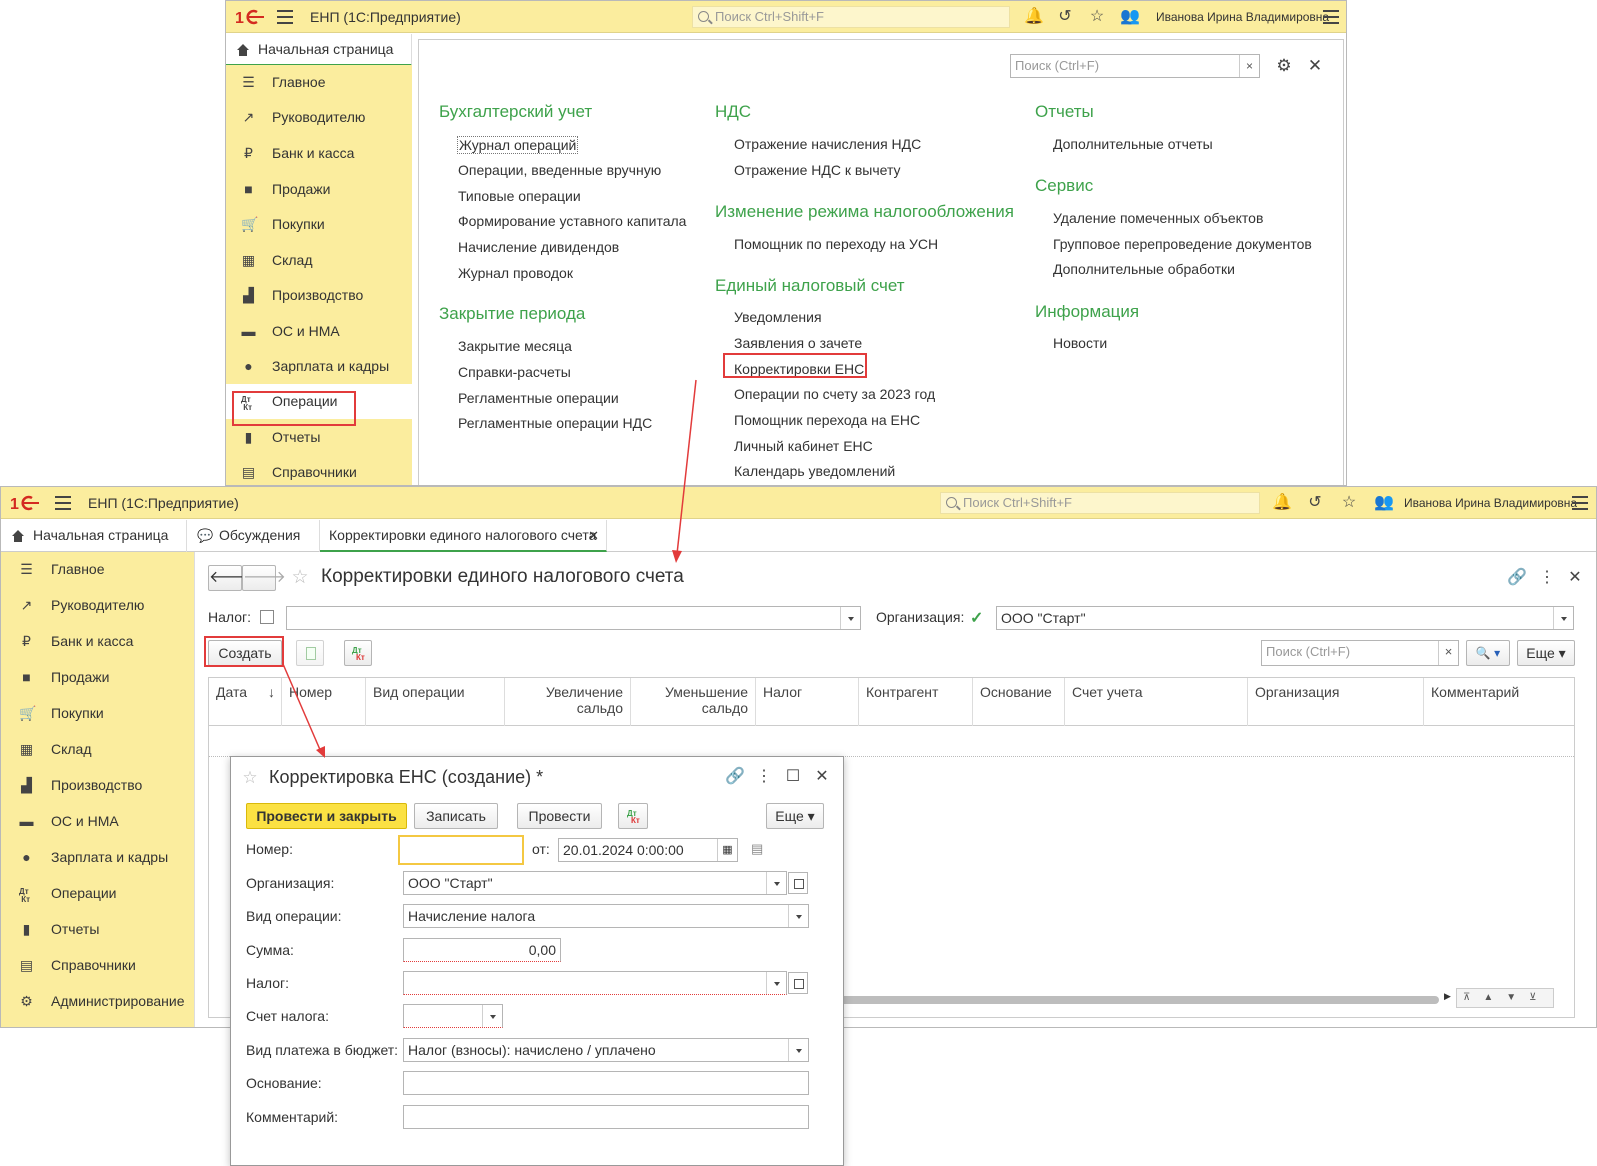 The image size is (1597, 1166). What do you see at coordinates (489, 568) in the screenshot?
I see `annotation-arrows` at bounding box center [489, 568].